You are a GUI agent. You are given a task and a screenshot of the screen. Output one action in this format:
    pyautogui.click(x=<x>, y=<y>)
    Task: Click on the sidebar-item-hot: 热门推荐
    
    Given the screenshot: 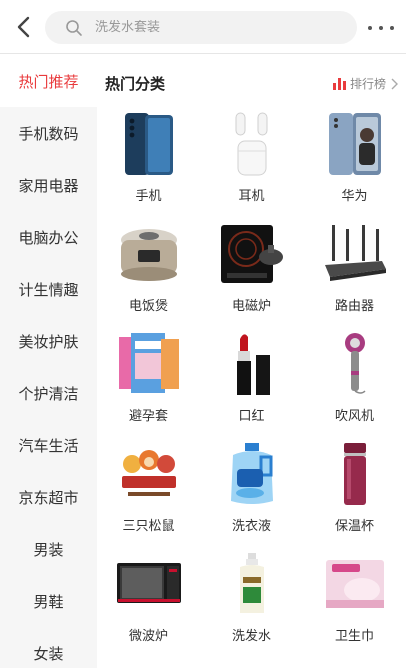 What is the action you would take?
    pyautogui.click(x=48, y=81)
    